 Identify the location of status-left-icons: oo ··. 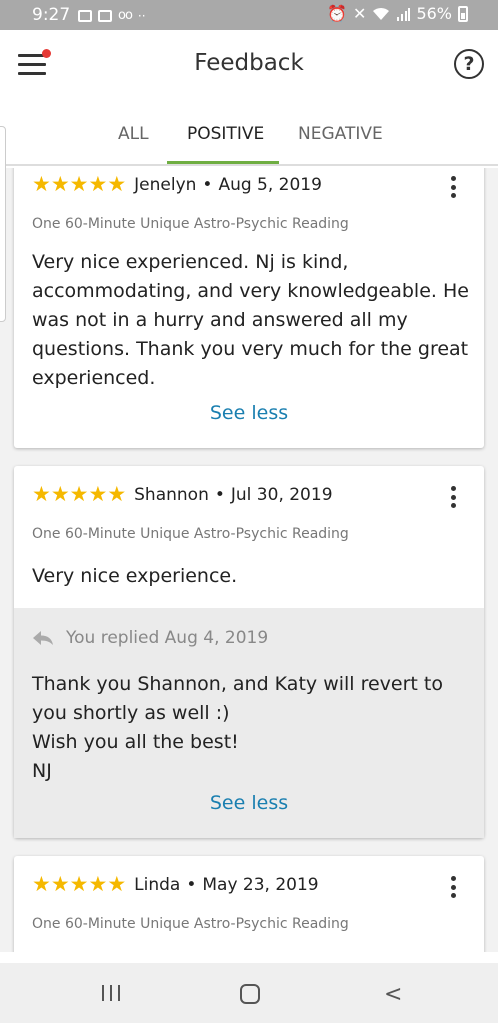
(112, 15).